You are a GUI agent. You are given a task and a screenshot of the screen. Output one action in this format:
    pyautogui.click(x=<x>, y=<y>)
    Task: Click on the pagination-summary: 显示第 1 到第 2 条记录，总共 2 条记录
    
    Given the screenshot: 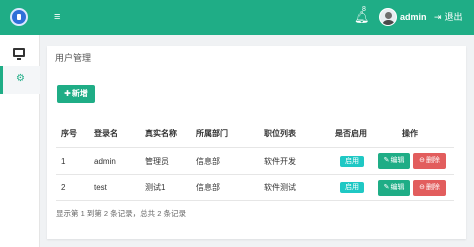 What is the action you would take?
    pyautogui.click(x=121, y=213)
    